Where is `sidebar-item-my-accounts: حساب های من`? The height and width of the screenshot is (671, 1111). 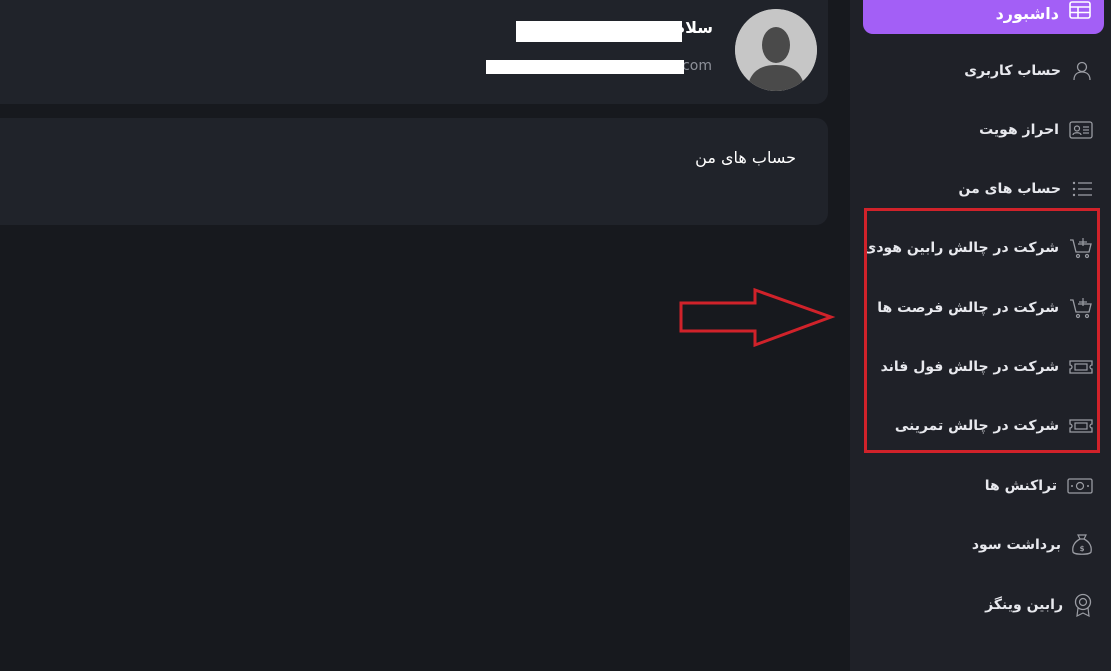 sidebar-item-my-accounts: حساب های من is located at coordinates (1026, 189).